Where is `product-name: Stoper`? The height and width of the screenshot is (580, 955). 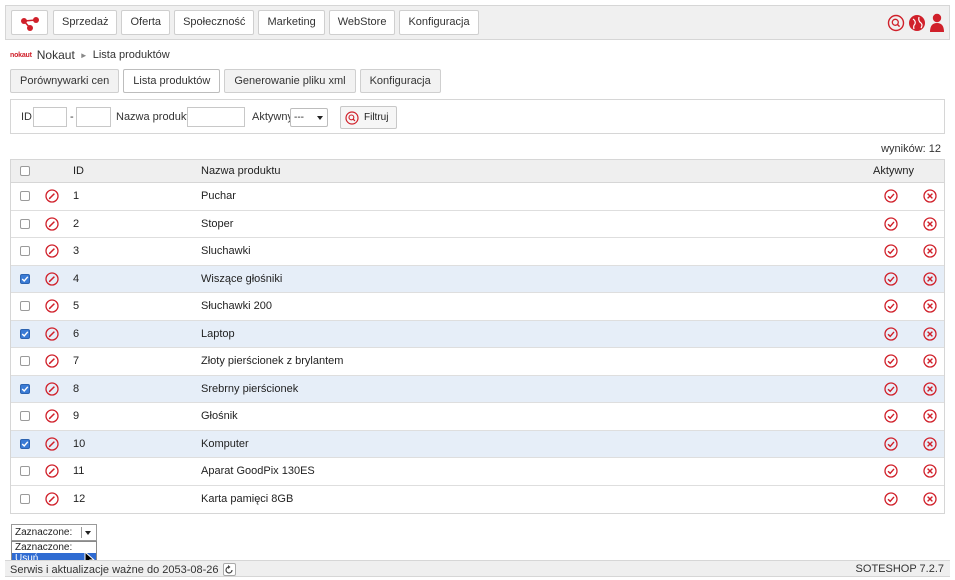 product-name: Stoper is located at coordinates (217, 224).